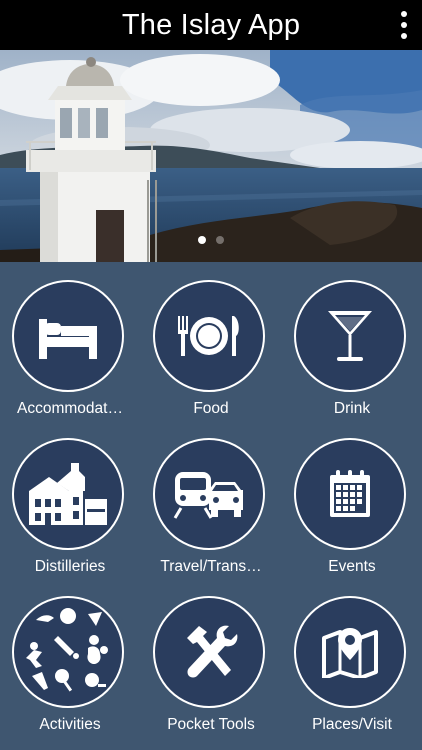 The height and width of the screenshot is (750, 422). I want to click on tile-label: Activities, so click(70, 724).